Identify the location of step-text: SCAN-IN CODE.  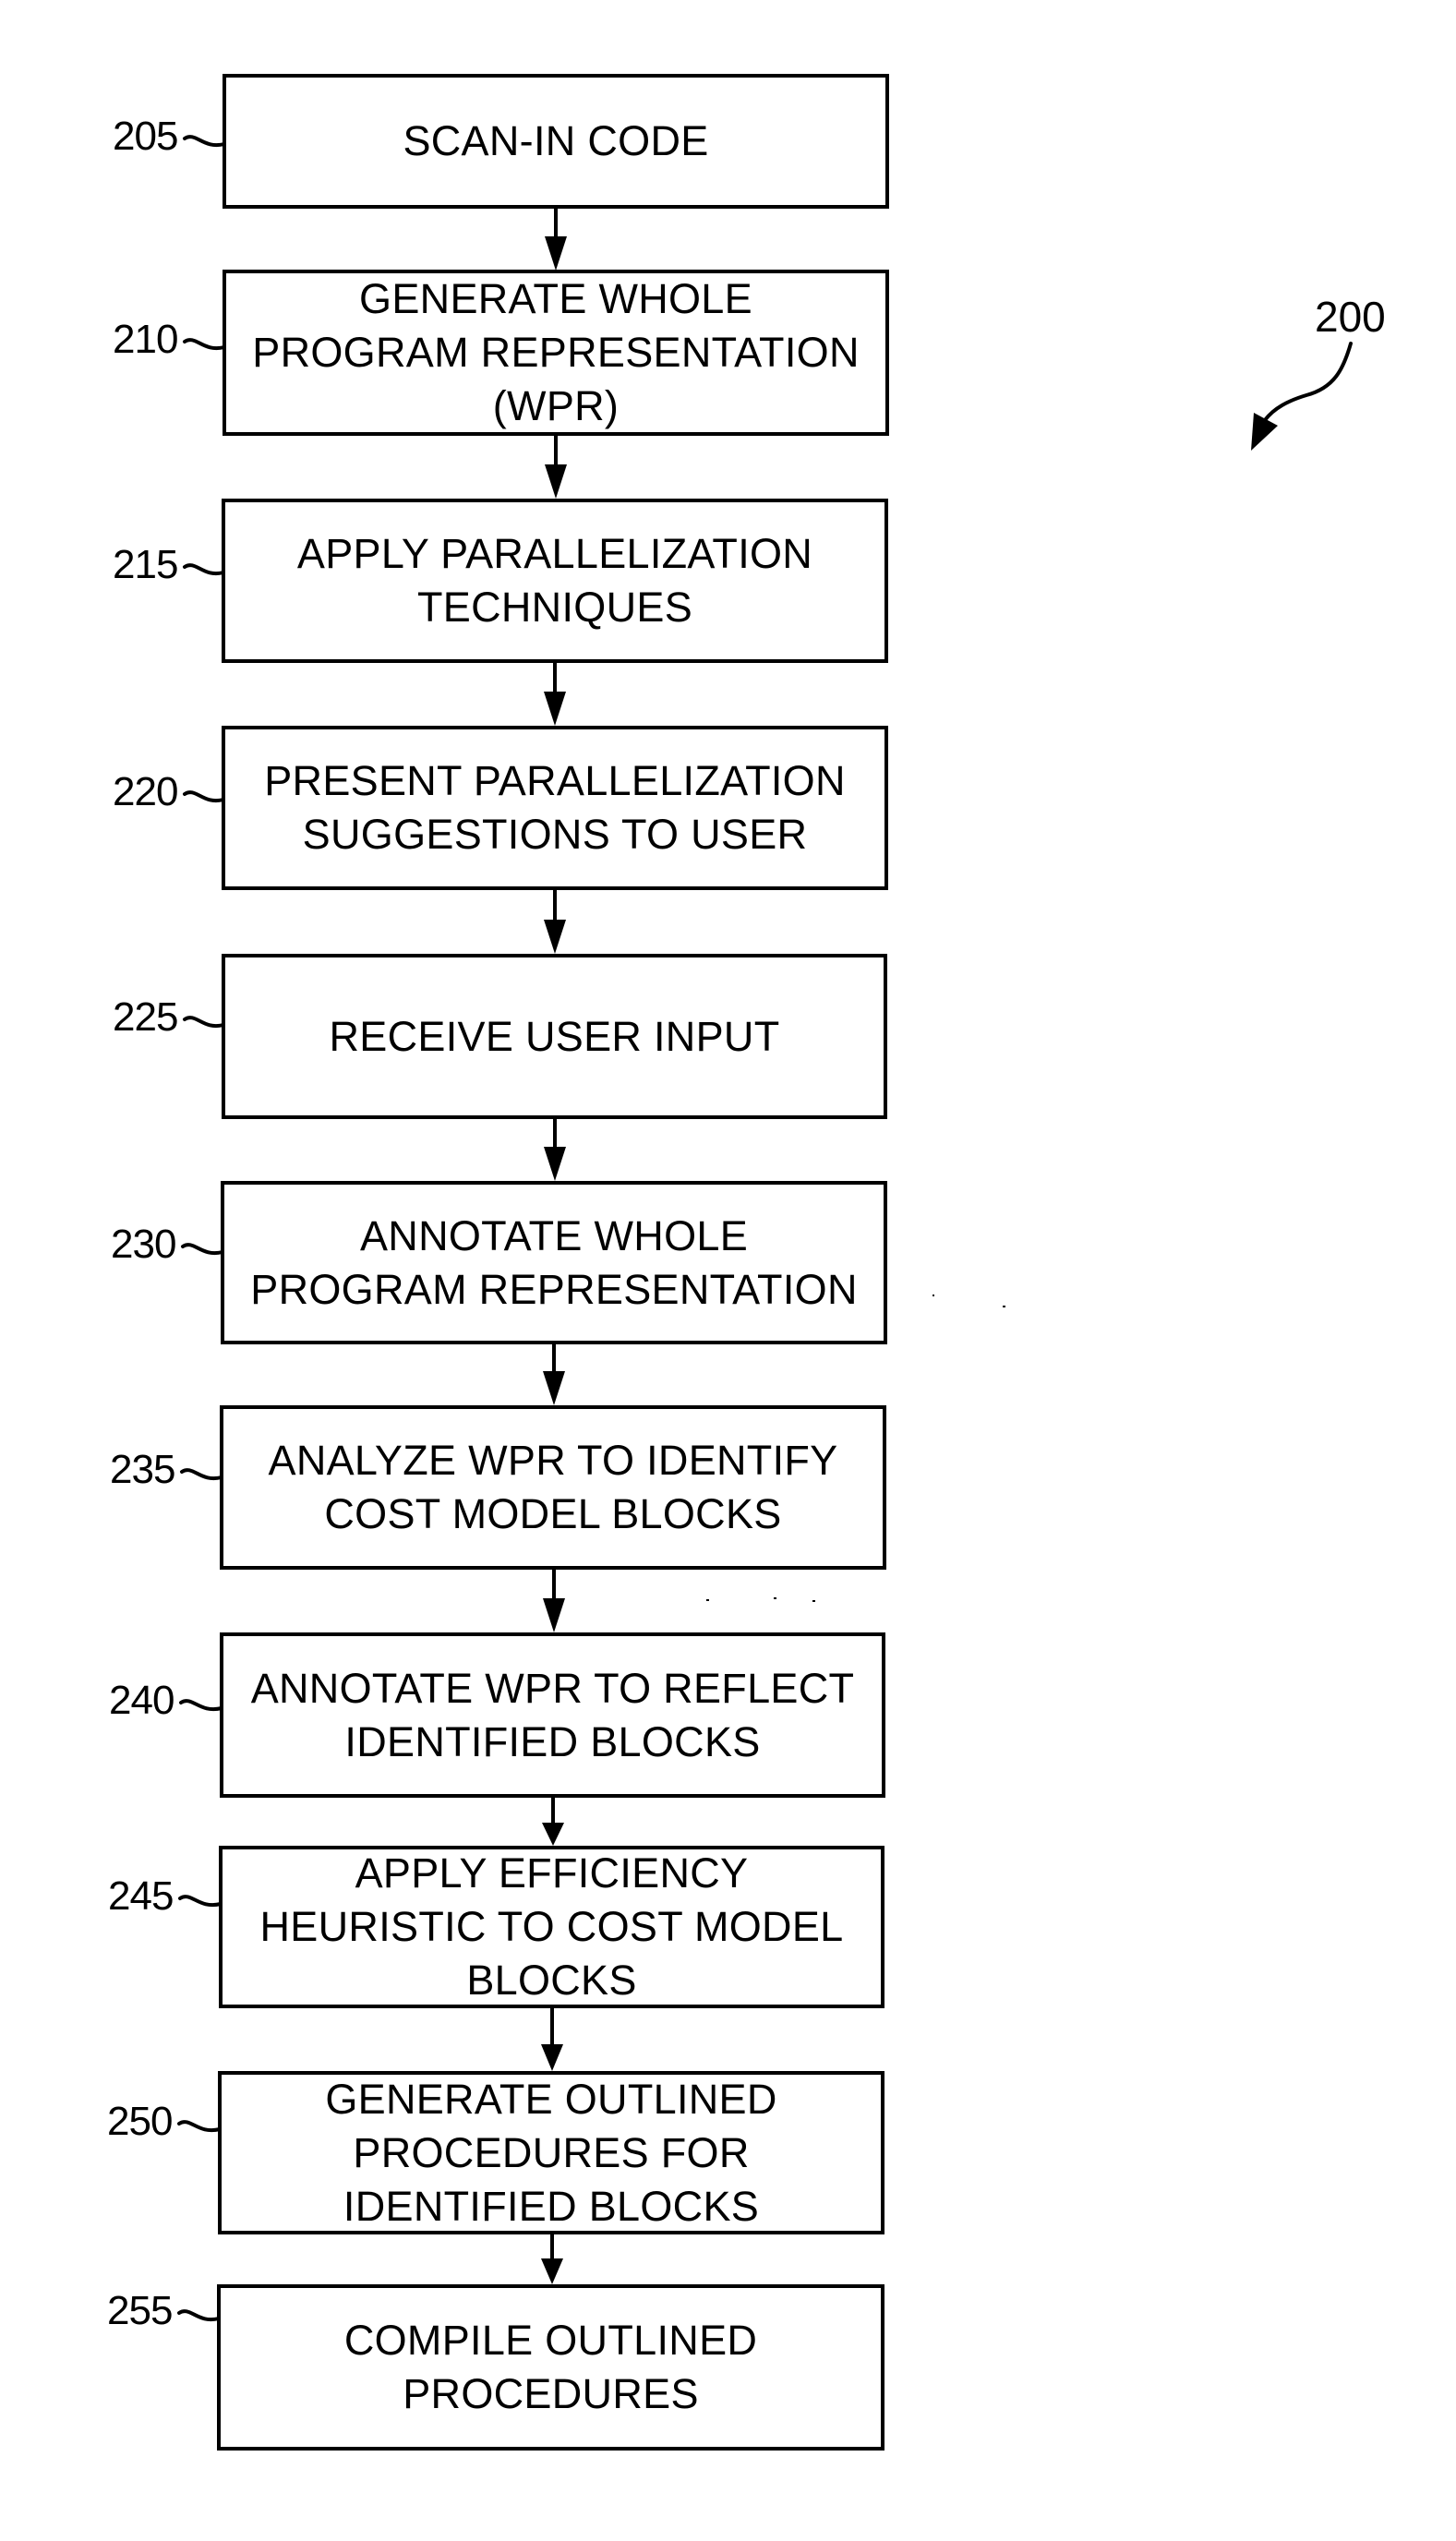
(556, 140).